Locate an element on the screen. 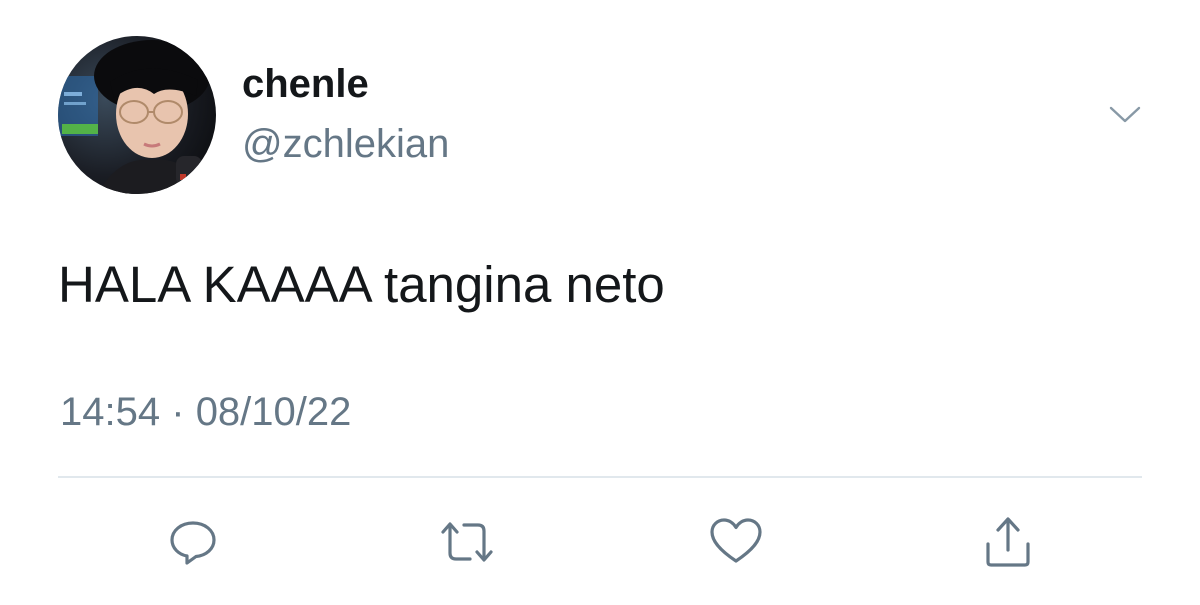  chevron-down-icon is located at coordinates (1125, 115).